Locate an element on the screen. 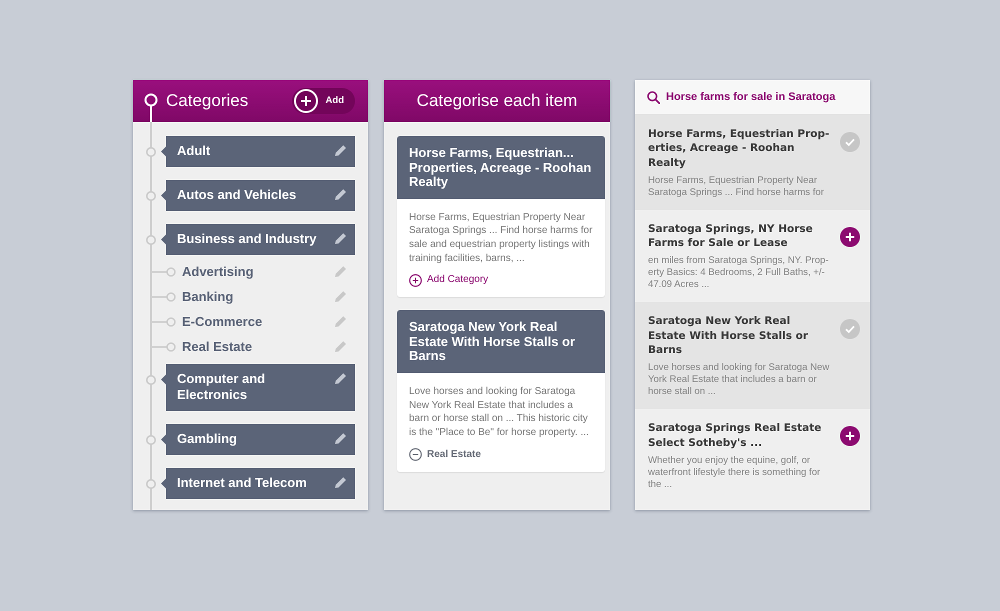 The width and height of the screenshot is (1000, 611). subcategory-item: Advertising is located at coordinates (218, 272).